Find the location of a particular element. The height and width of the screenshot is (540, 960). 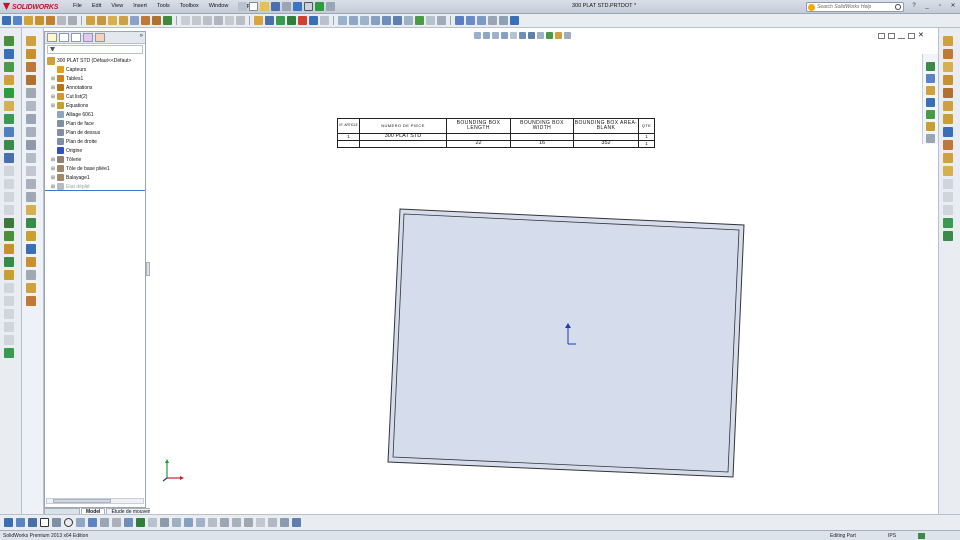

menu-toolbox: Toolbox is located at coordinates (189, 6).